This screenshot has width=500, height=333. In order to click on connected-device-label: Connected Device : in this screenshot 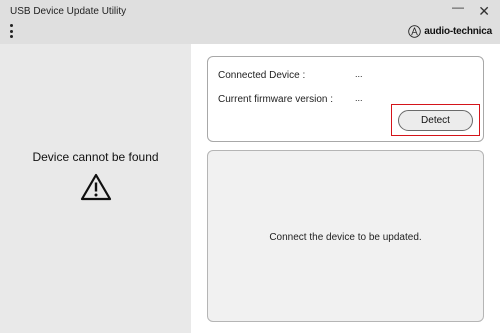, I will do `click(262, 75)`.